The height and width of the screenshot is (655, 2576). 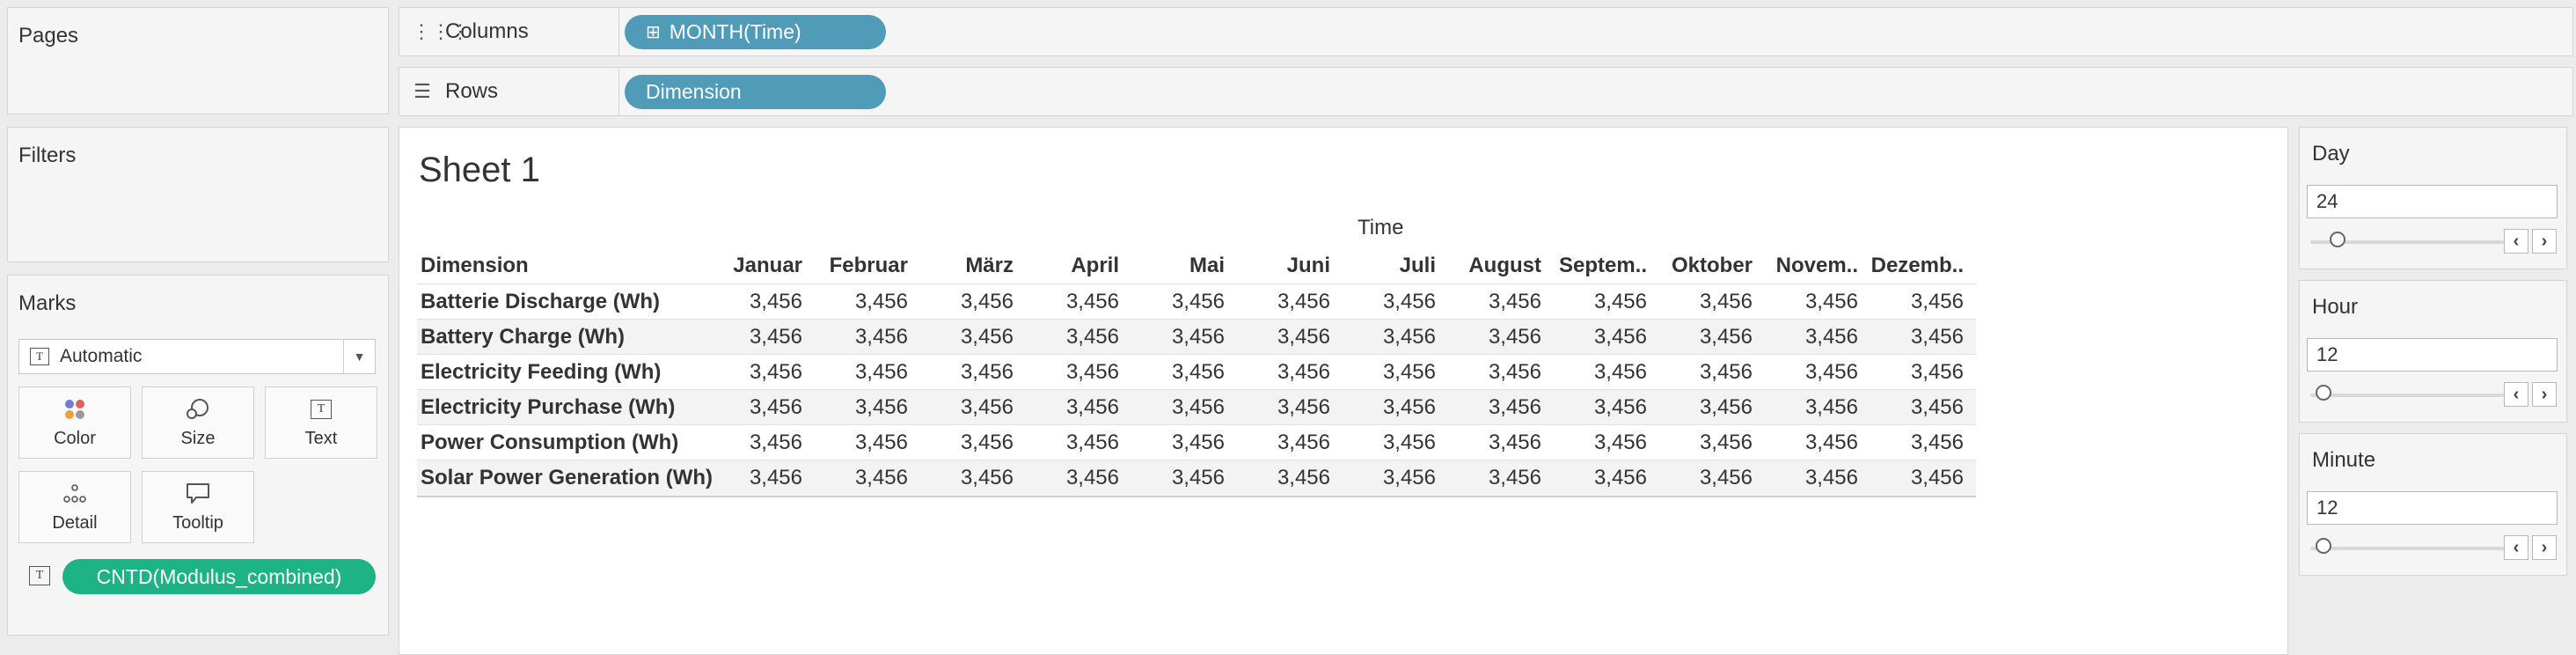 I want to click on month-header: Novem.., so click(x=1809, y=265).